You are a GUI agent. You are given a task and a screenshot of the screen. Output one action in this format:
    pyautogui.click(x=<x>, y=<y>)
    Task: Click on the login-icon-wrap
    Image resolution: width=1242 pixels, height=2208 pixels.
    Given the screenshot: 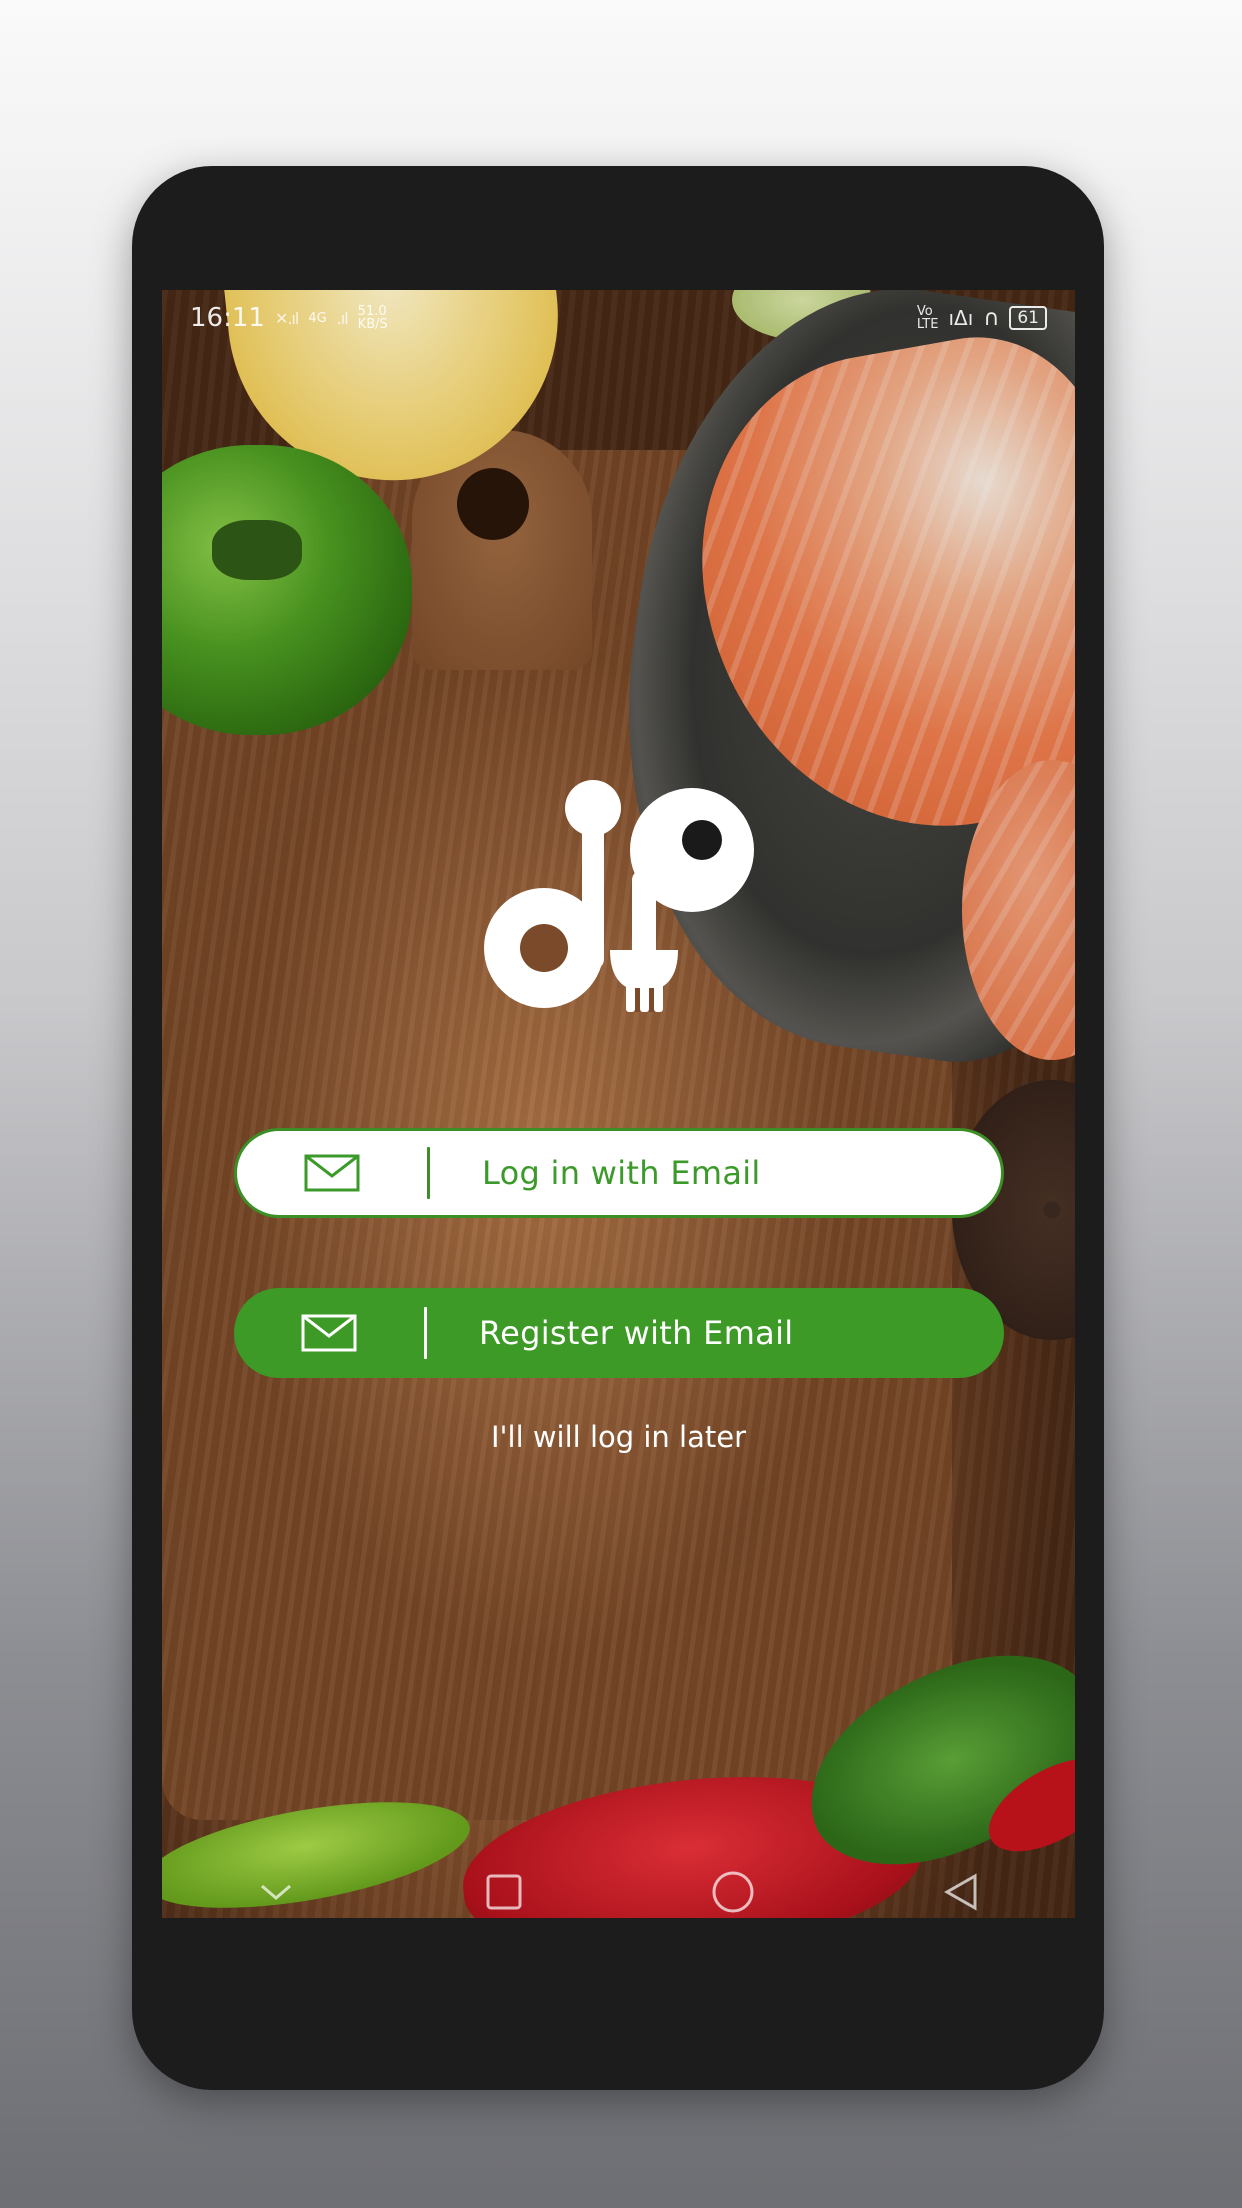 What is the action you would take?
    pyautogui.click(x=332, y=1173)
    